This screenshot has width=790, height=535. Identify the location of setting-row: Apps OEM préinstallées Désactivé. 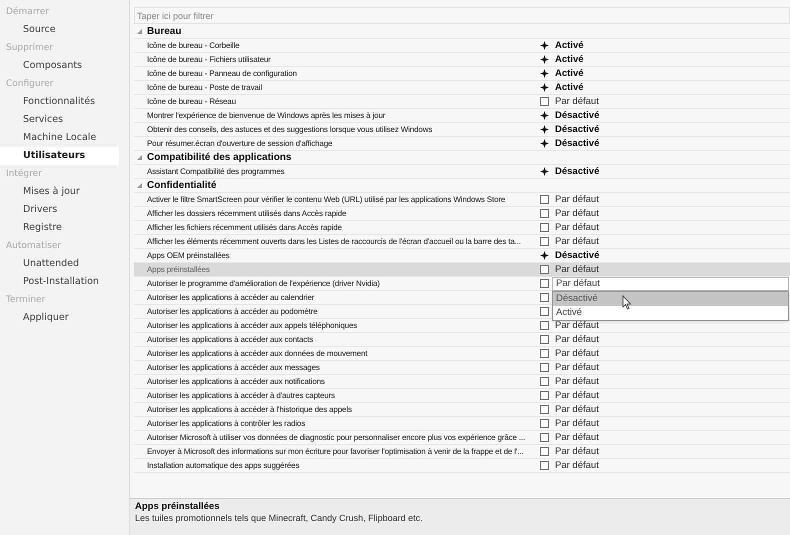
(462, 256).